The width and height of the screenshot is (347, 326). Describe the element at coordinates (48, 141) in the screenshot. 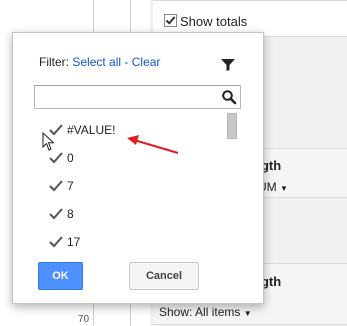

I see `mouse-pointer-icon` at that location.